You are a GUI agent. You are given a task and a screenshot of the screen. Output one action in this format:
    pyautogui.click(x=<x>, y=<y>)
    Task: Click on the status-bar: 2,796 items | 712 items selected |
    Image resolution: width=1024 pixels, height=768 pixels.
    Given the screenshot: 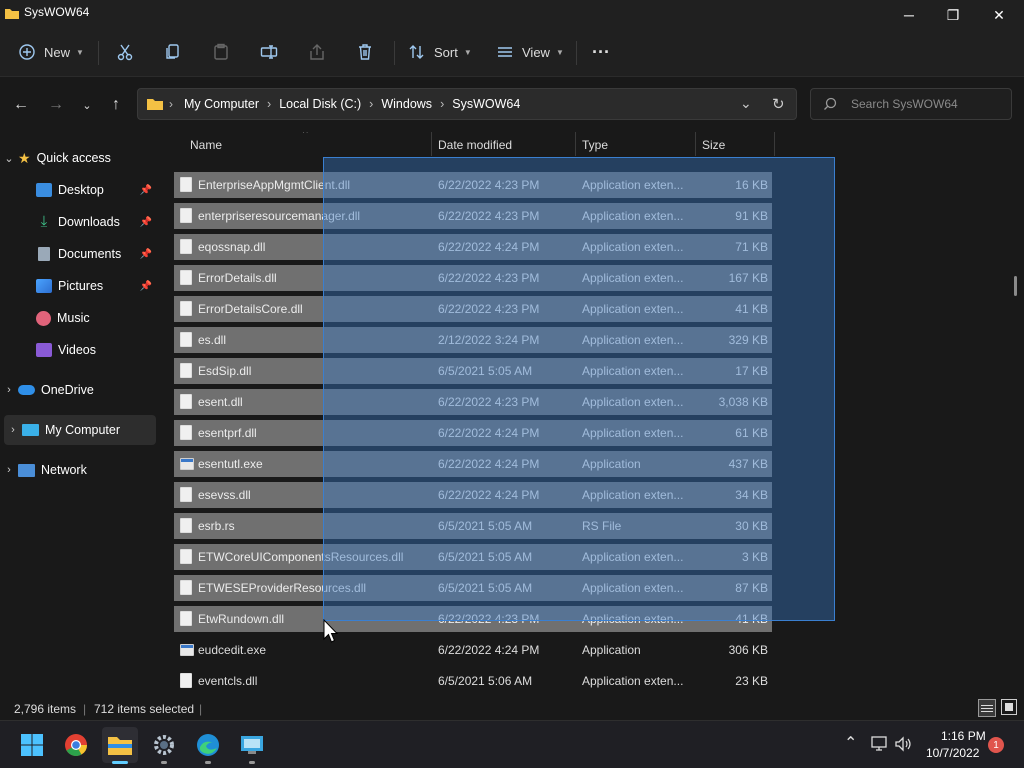 What is the action you would take?
    pyautogui.click(x=512, y=708)
    